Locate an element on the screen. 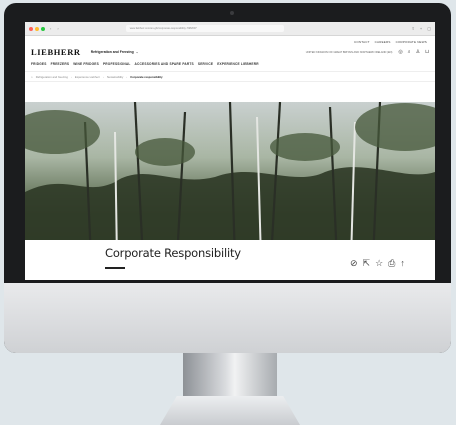 The height and width of the screenshot is (425, 456). home-icon: ⌂ is located at coordinates (32, 77).